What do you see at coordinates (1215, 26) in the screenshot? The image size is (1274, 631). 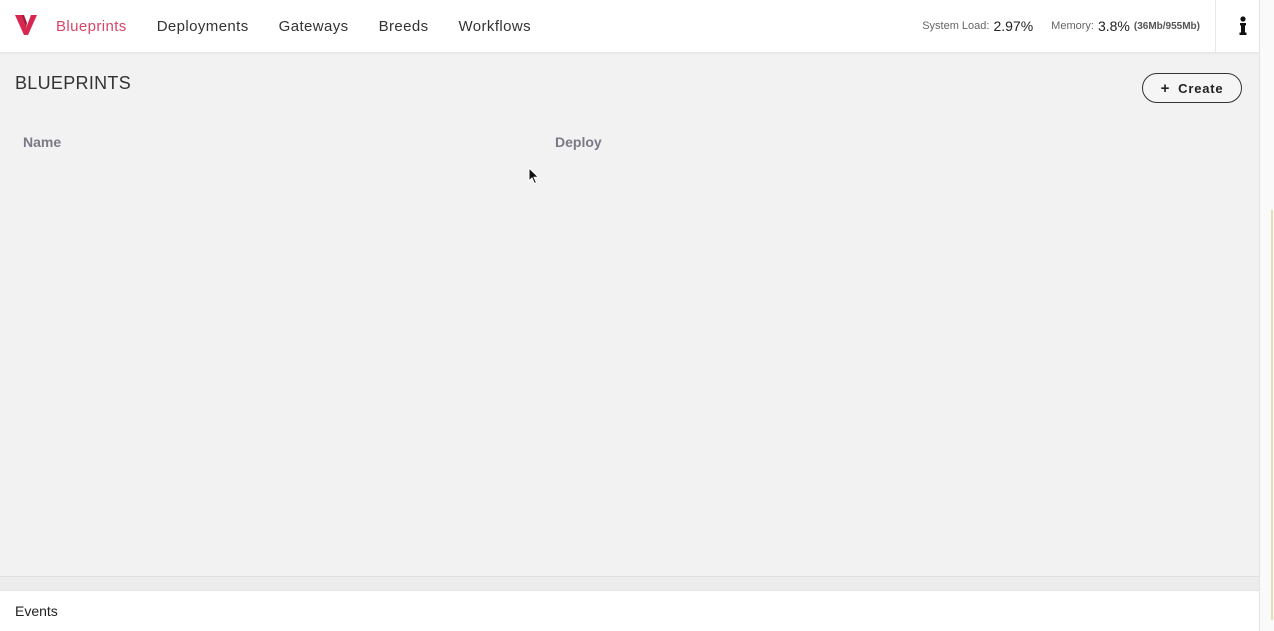 I see `header-divider` at bounding box center [1215, 26].